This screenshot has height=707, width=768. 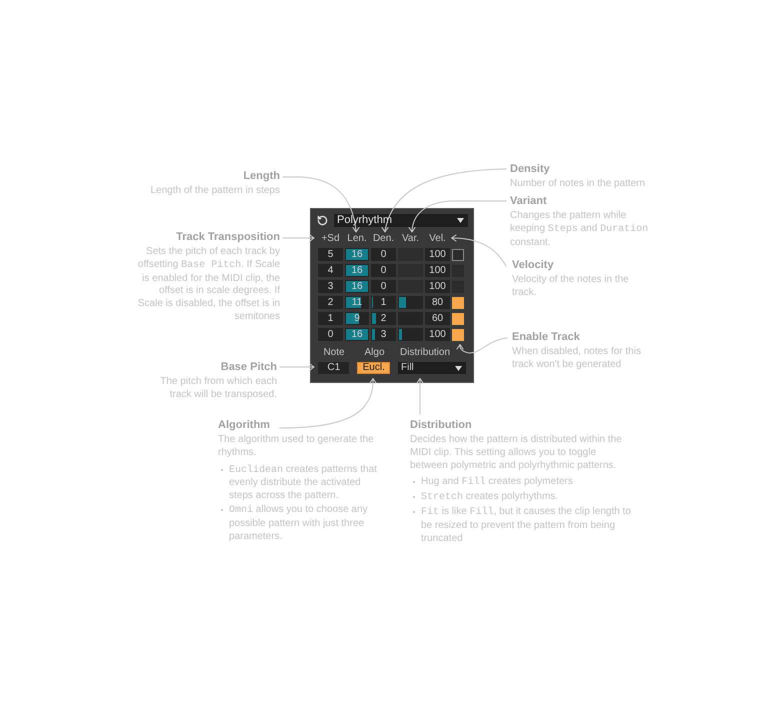 I want to click on annotation-title: Density, so click(x=530, y=169).